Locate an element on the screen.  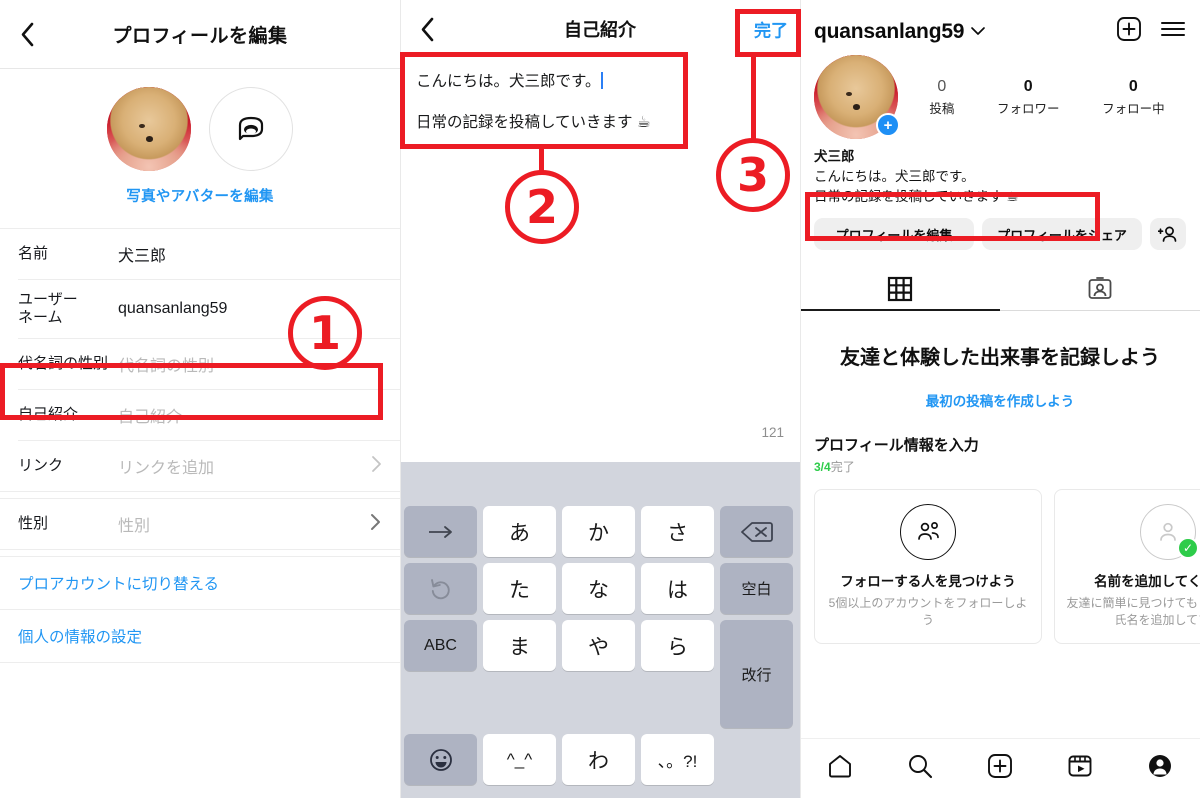
profile-stats: 0 投稿 0 フォロワー 0 フォロー中 is located at coordinates (1042, 97).